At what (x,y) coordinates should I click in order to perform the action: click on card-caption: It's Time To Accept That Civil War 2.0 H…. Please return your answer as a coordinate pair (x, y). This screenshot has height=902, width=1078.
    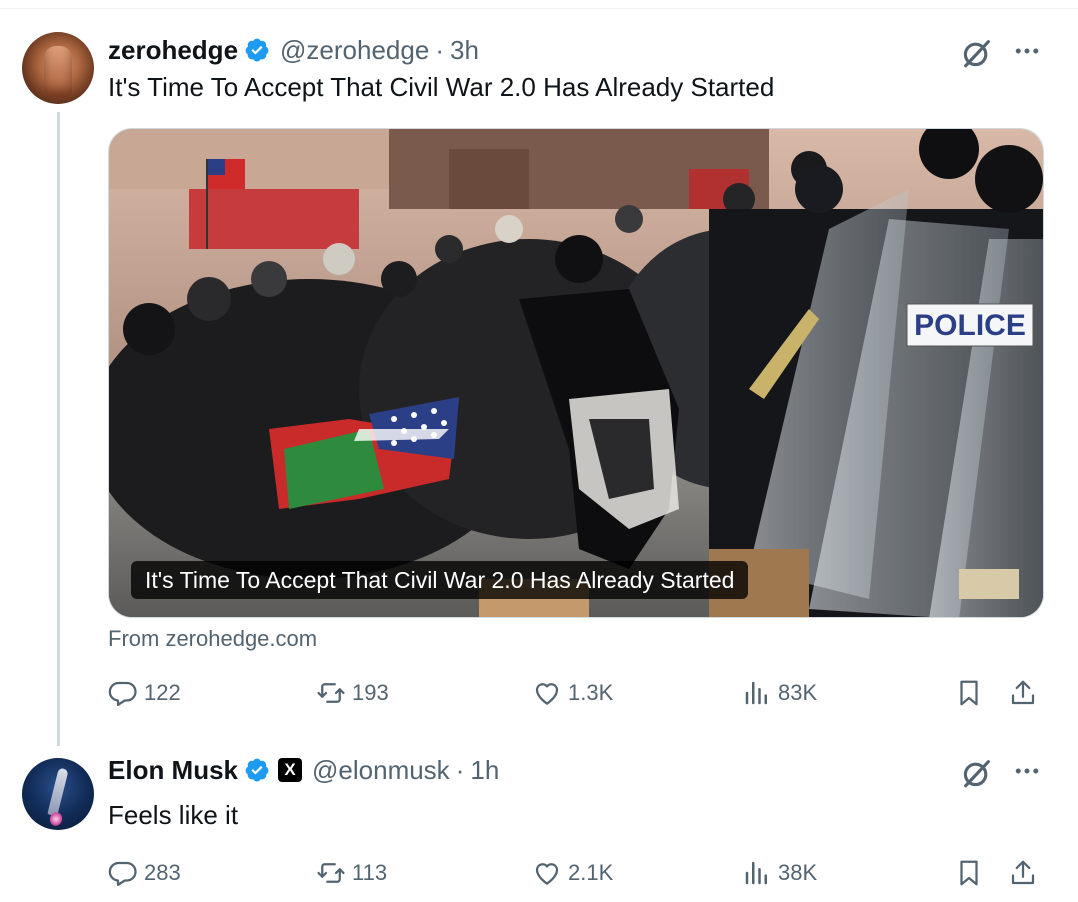
    Looking at the image, I should click on (440, 580).